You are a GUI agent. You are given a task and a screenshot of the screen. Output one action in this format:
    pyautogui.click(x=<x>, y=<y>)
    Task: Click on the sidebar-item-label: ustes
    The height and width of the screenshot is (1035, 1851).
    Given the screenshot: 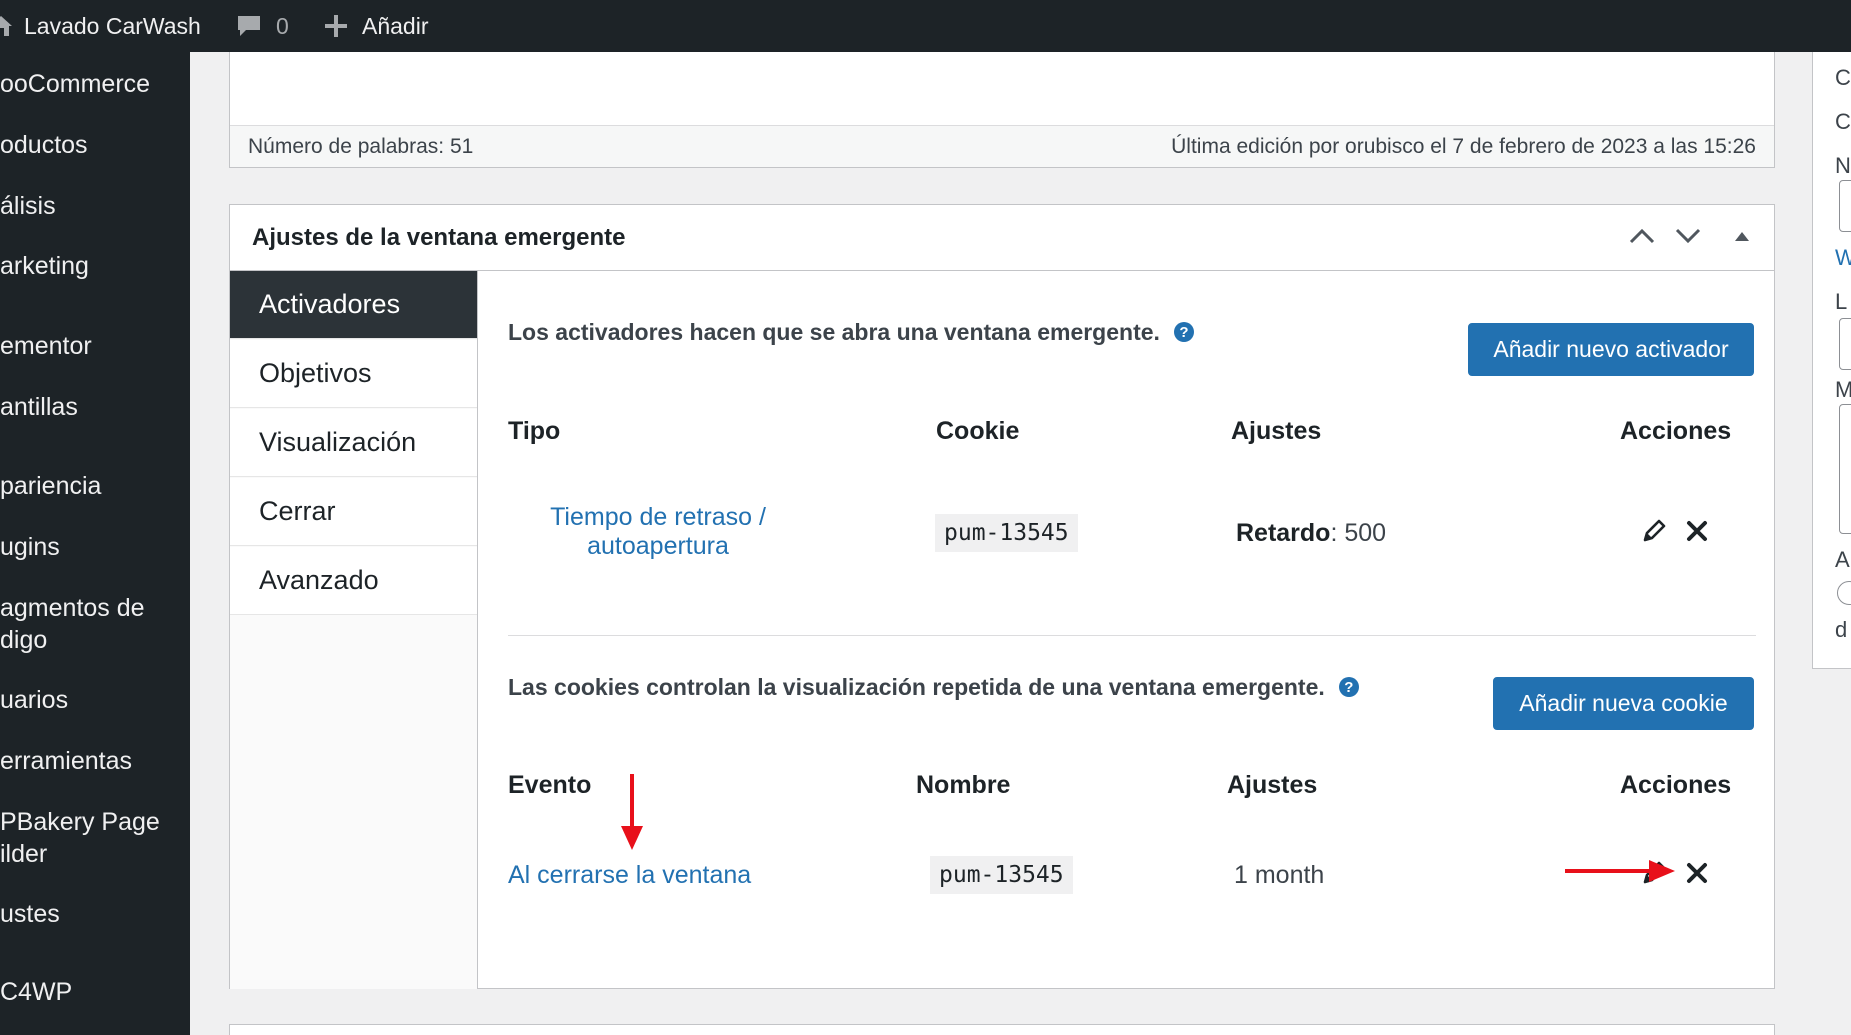 What is the action you would take?
    pyautogui.click(x=30, y=914)
    